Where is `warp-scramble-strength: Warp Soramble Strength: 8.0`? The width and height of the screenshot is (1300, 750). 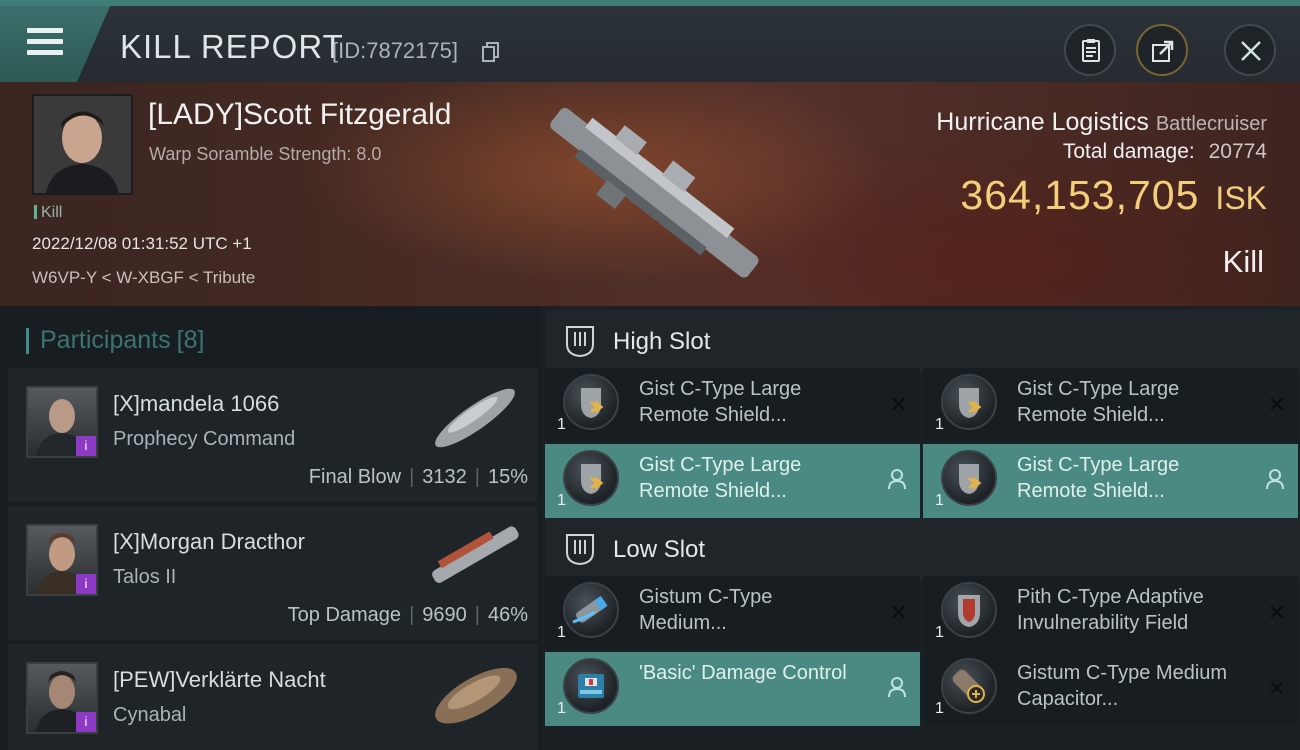
warp-scramble-strength: Warp Soramble Strength: 8.0 is located at coordinates (265, 154).